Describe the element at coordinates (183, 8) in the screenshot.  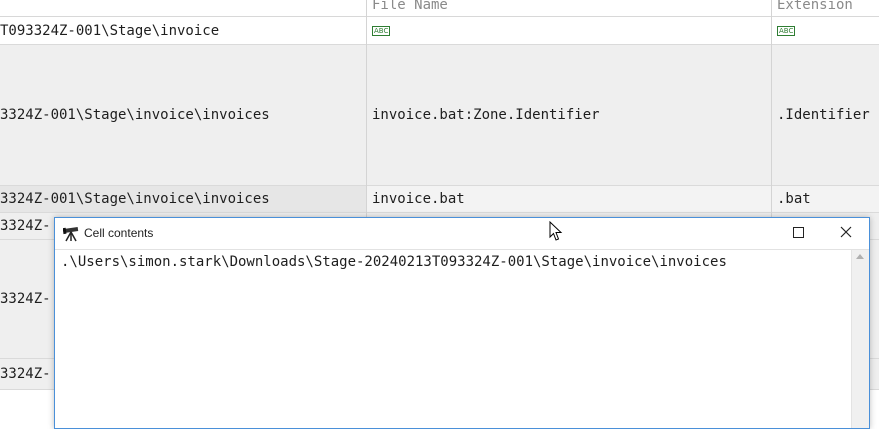
I see `column-header-path` at that location.